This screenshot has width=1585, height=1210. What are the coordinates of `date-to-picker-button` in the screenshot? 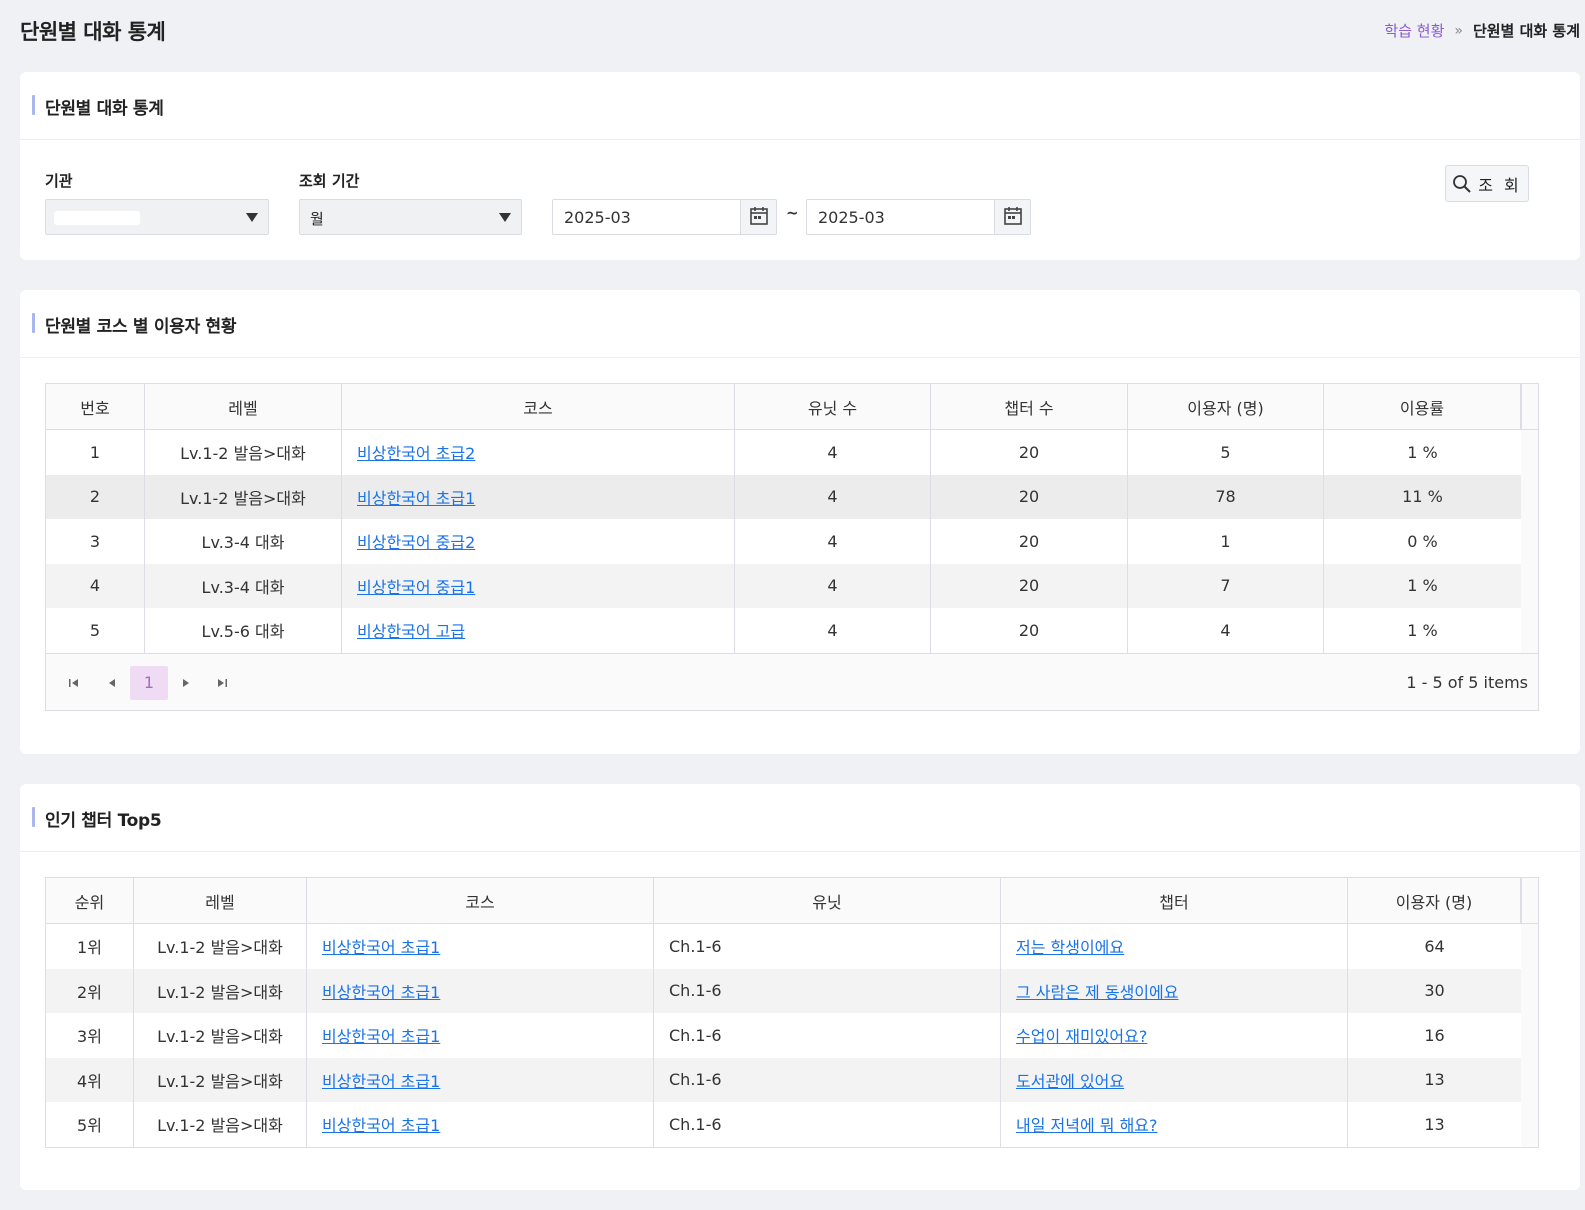 It's located at (1012, 217).